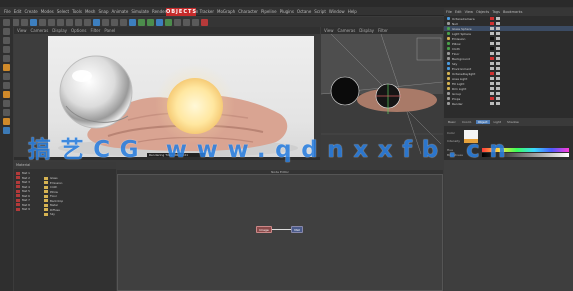 Image resolution: width=573 pixels, height=291 pixels. What do you see at coordinates (47, 11) in the screenshot?
I see `menu-item-3: Modes` at bounding box center [47, 11].